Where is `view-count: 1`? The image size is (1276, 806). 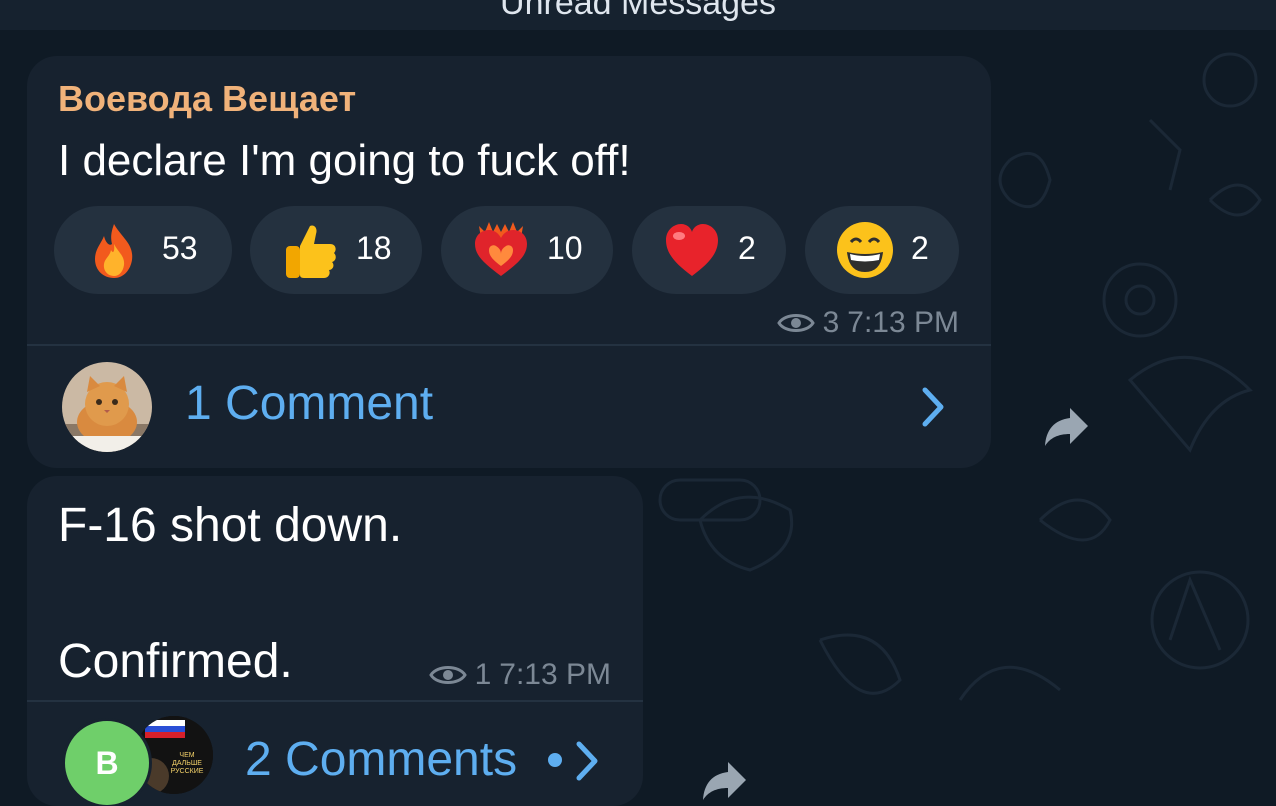
view-count: 1 is located at coordinates (483, 674).